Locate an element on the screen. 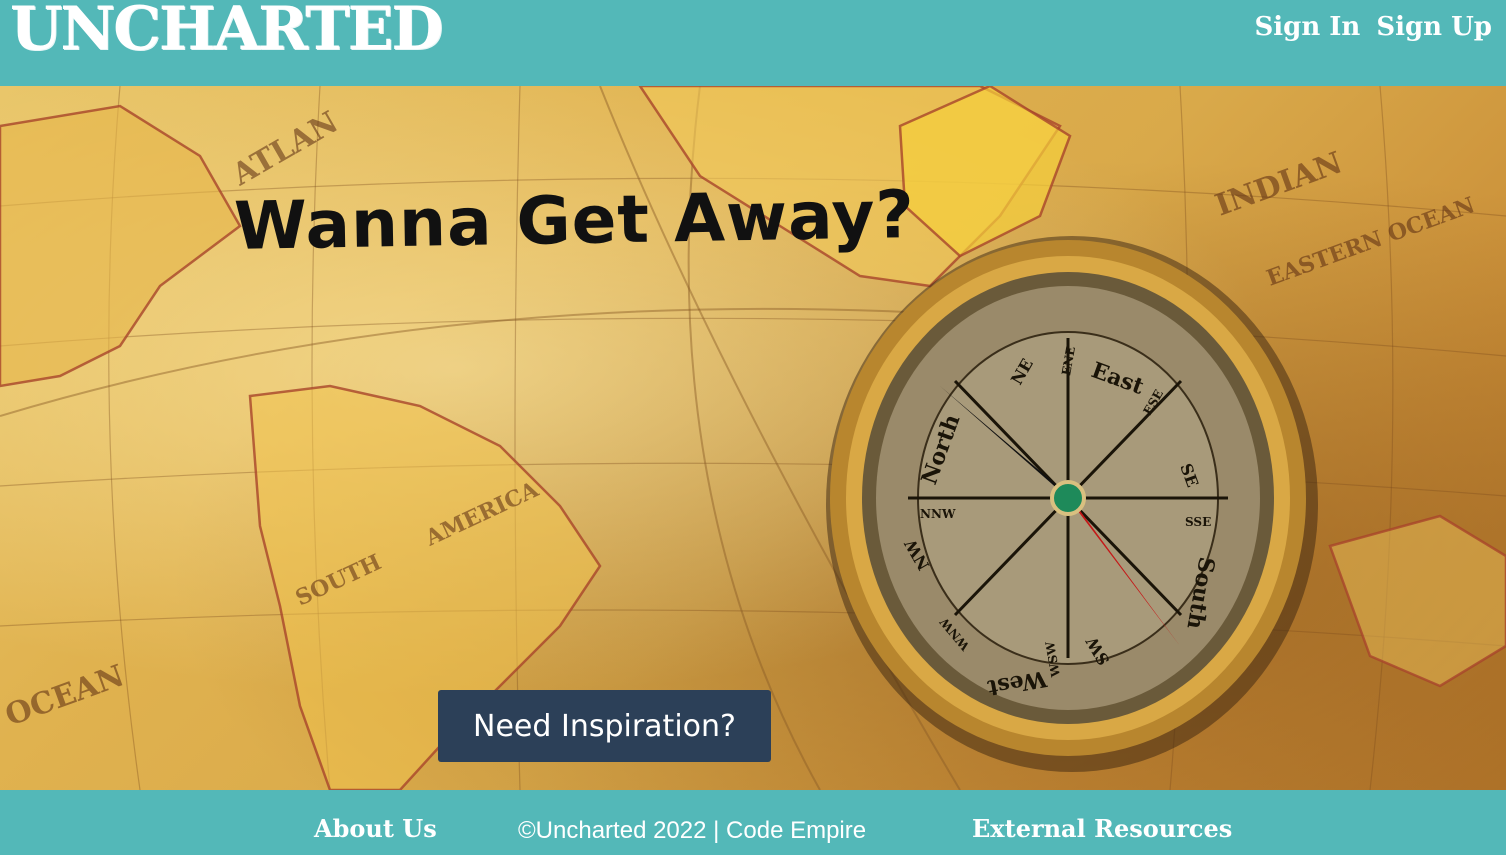 The height and width of the screenshot is (855, 1506). copyright-text: ©Uncharted 2022 | Code Empire is located at coordinates (692, 830).